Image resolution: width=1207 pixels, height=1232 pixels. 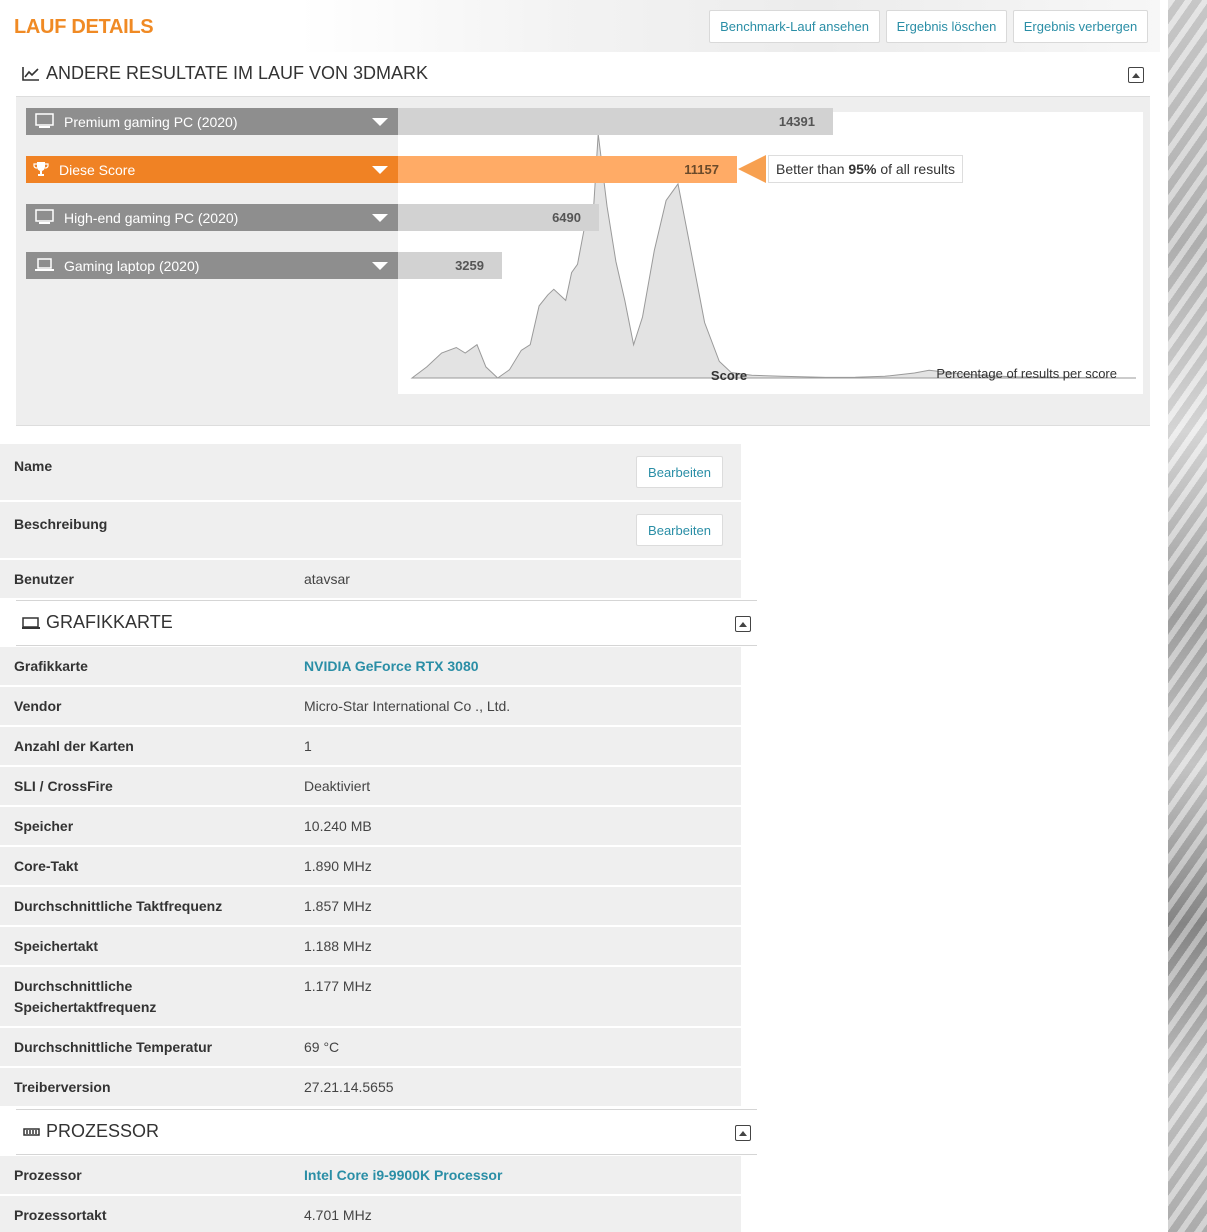 What do you see at coordinates (862, 169) in the screenshot?
I see `tooltip-percent: 95%` at bounding box center [862, 169].